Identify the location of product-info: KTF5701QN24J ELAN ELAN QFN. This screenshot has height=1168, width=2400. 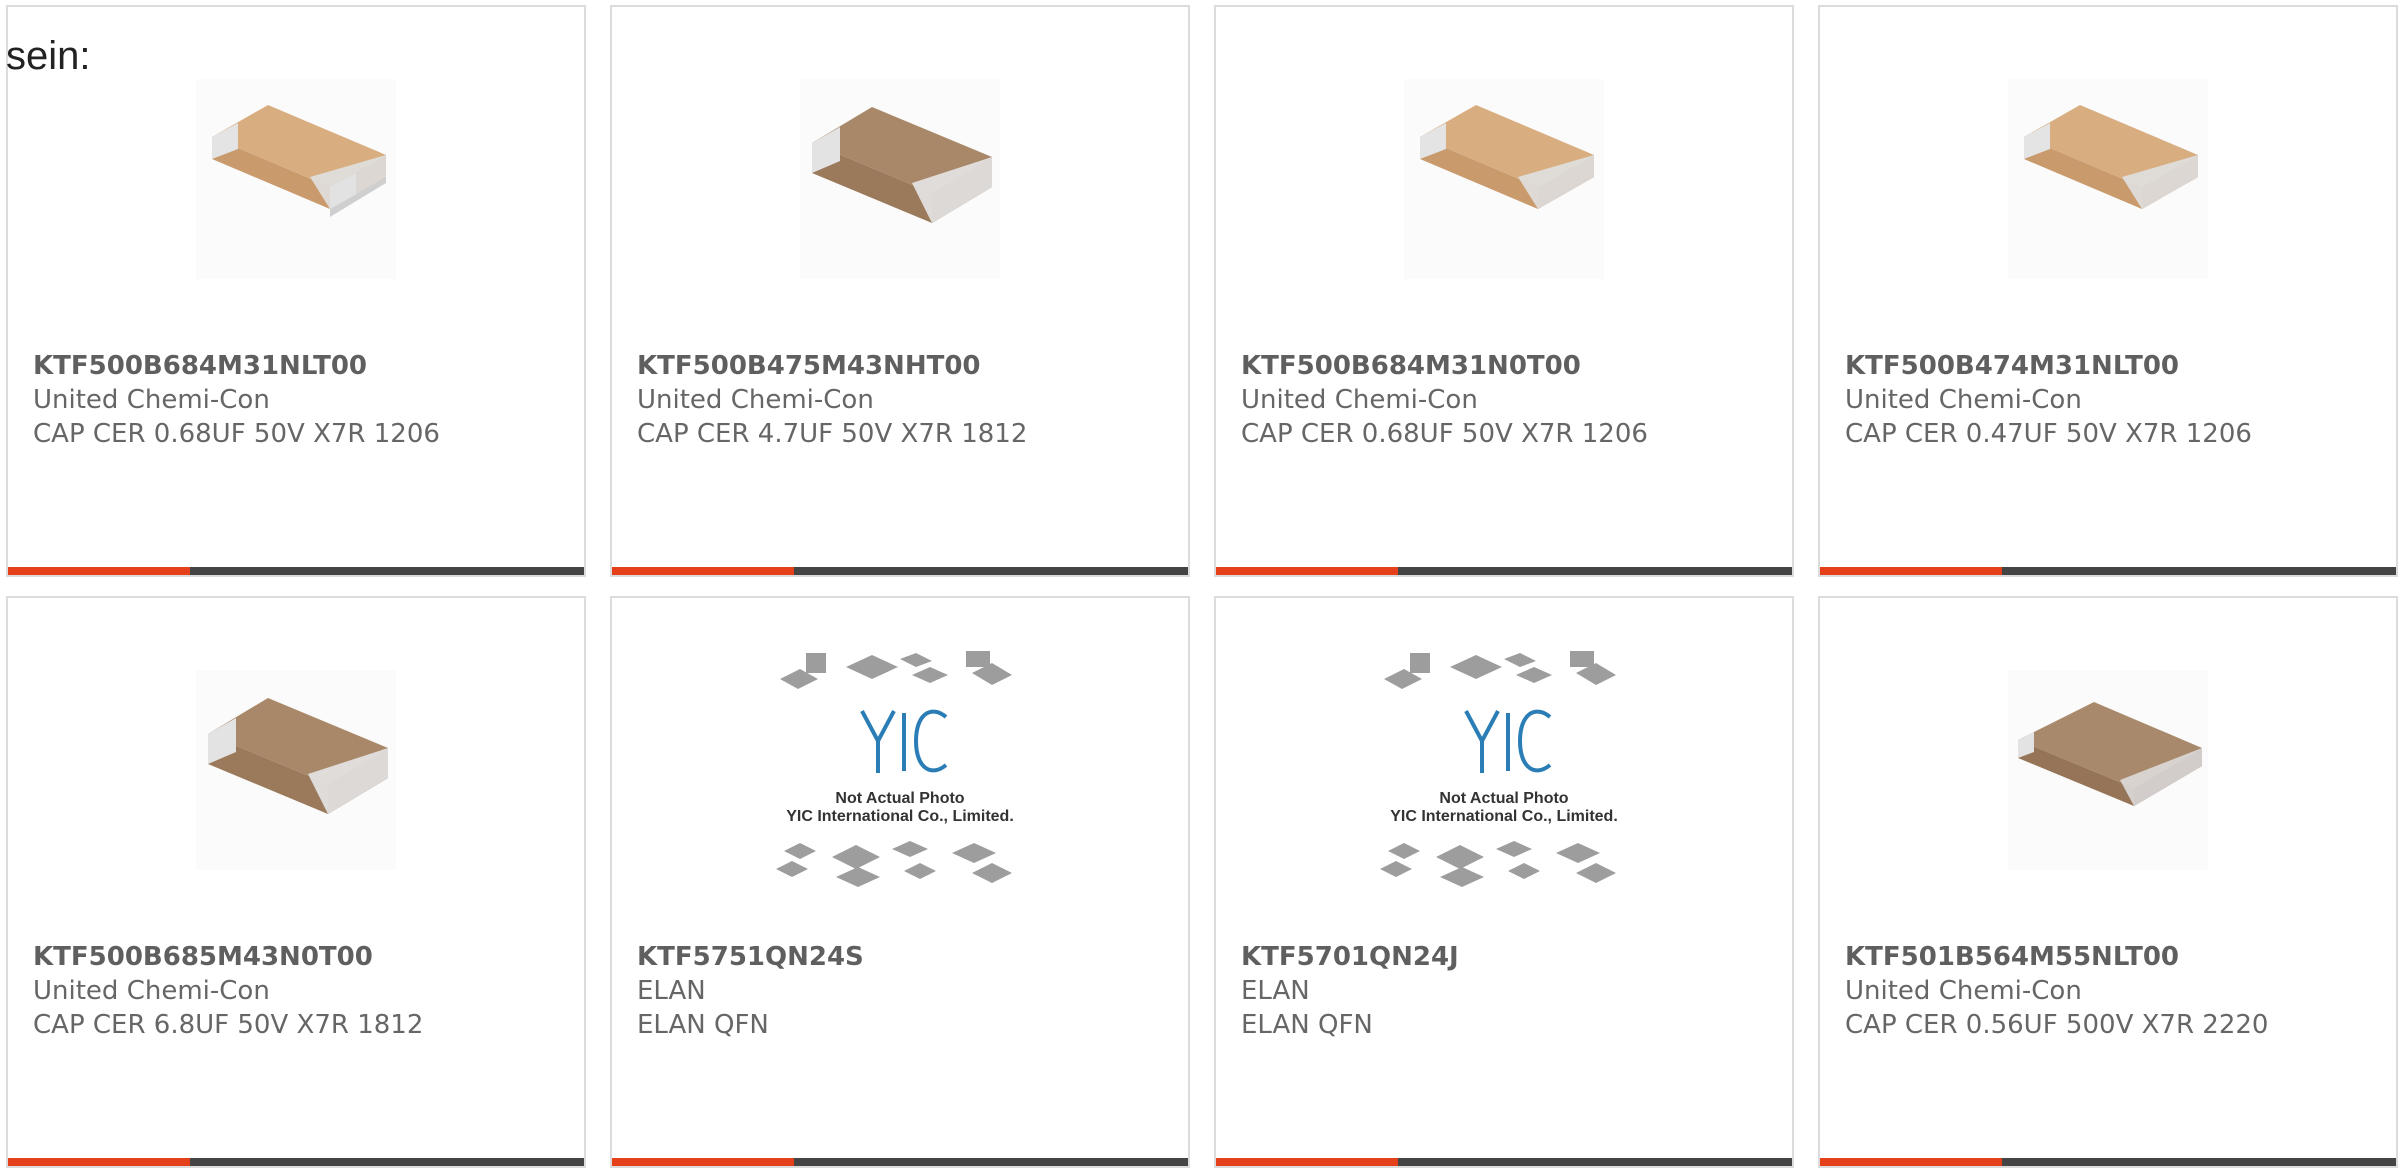
(1506, 991).